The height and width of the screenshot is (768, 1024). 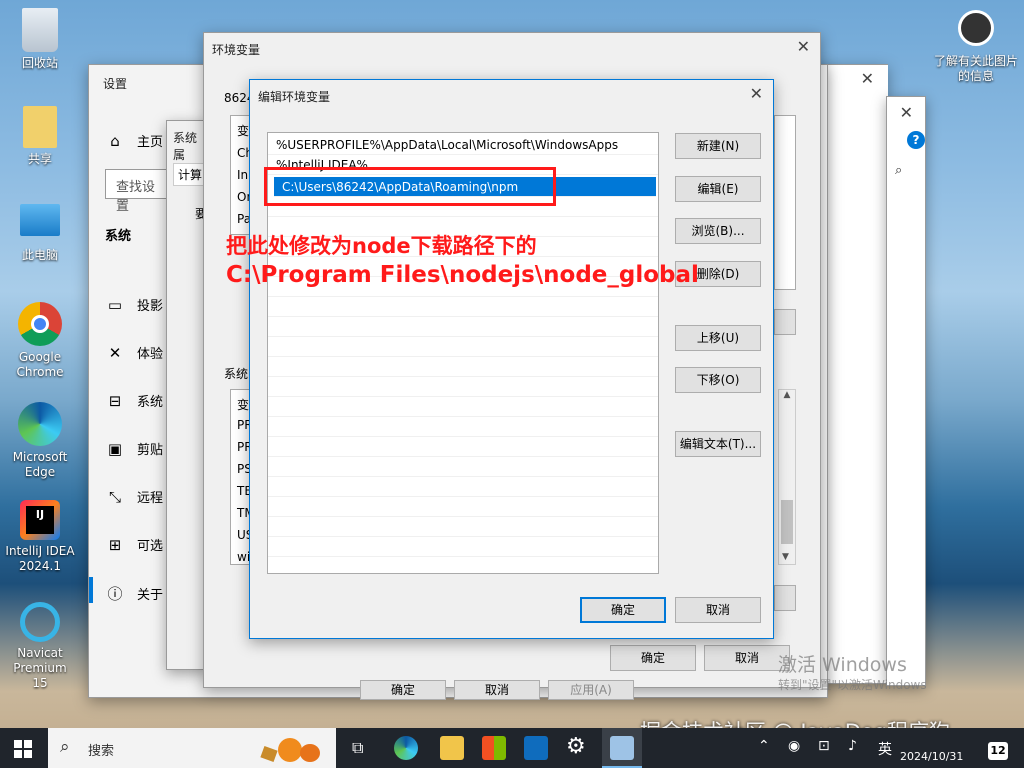 I want to click on sysprops-tab: 计算, so click(x=190, y=174).